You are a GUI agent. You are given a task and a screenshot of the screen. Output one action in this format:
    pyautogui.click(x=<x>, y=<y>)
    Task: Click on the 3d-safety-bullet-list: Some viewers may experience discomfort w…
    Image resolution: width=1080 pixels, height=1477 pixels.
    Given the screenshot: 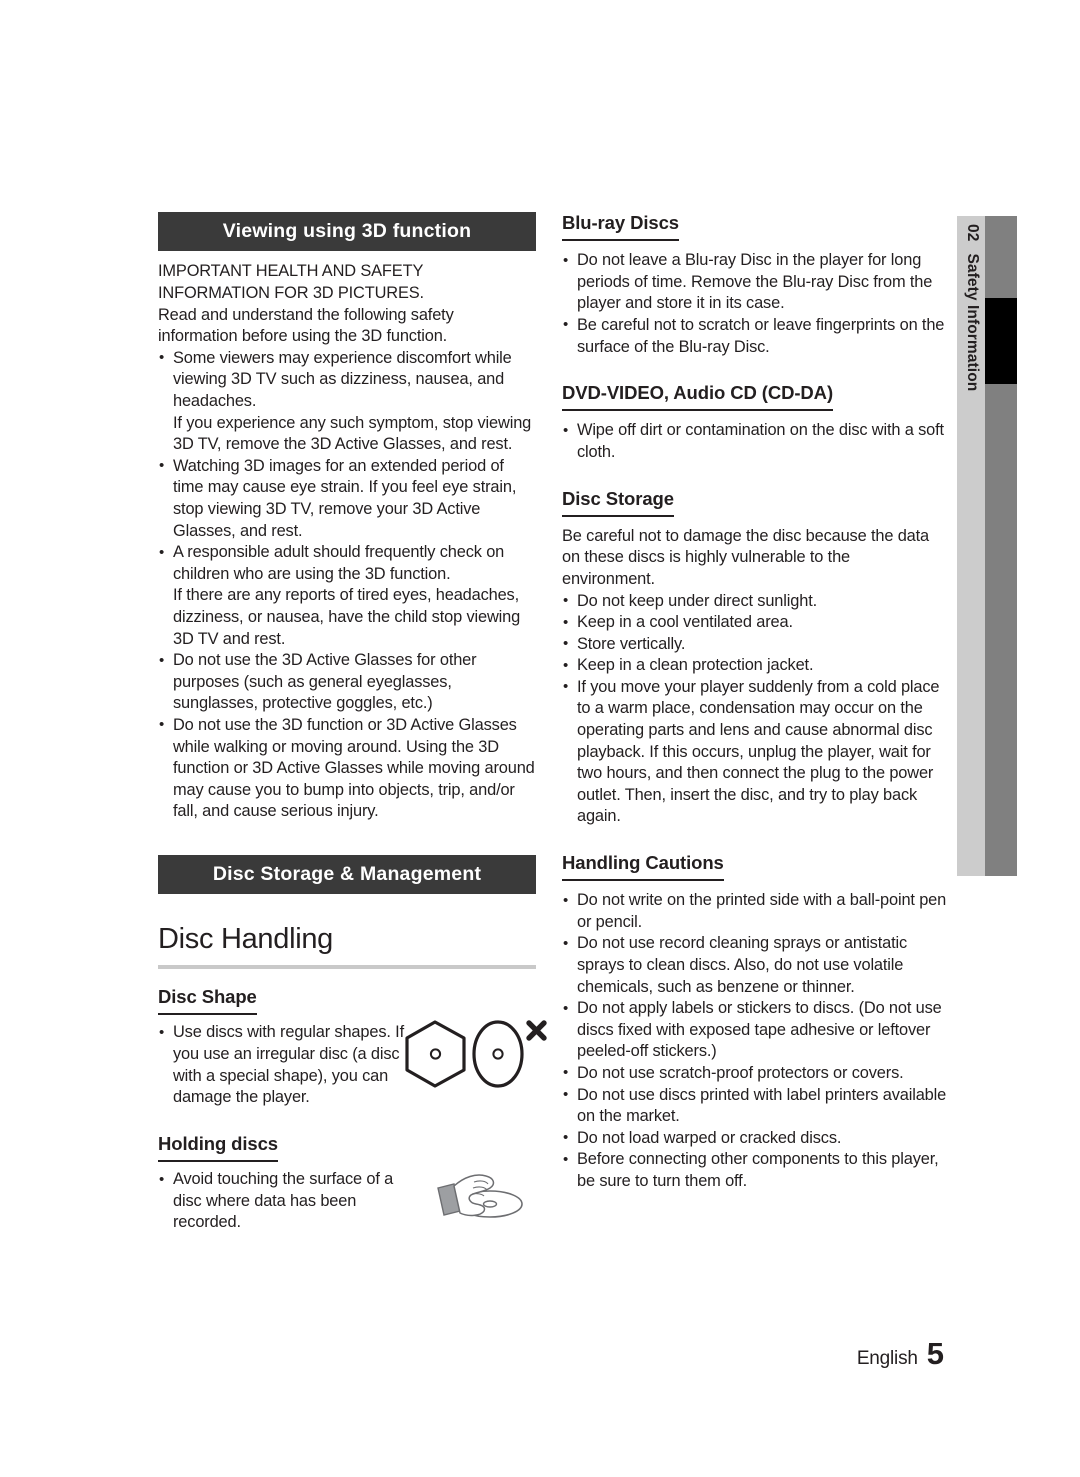 What is the action you would take?
    pyautogui.click(x=347, y=380)
    